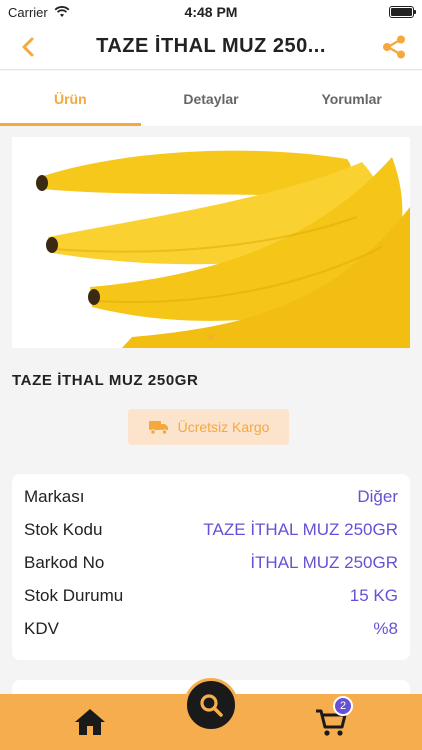 This screenshot has height=750, width=422. I want to click on tab-yorumlar: Yorumlar, so click(351, 98).